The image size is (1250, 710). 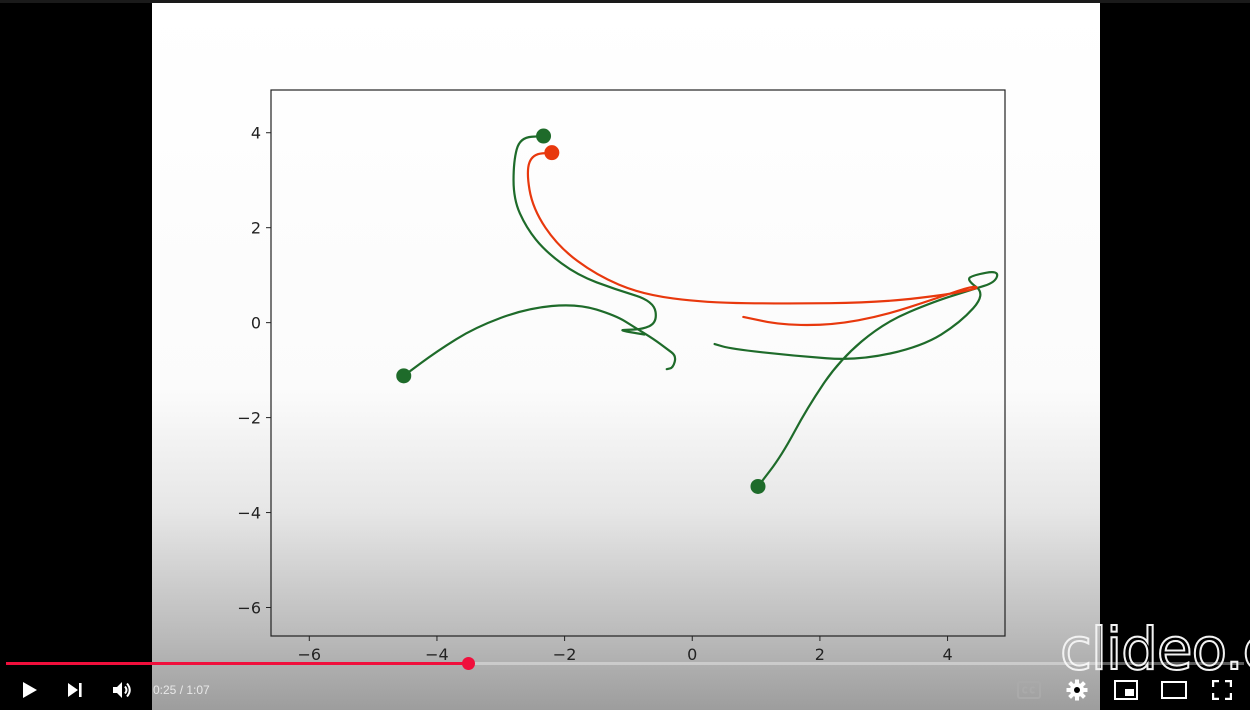 I want to click on progress-bar, so click(x=625, y=663).